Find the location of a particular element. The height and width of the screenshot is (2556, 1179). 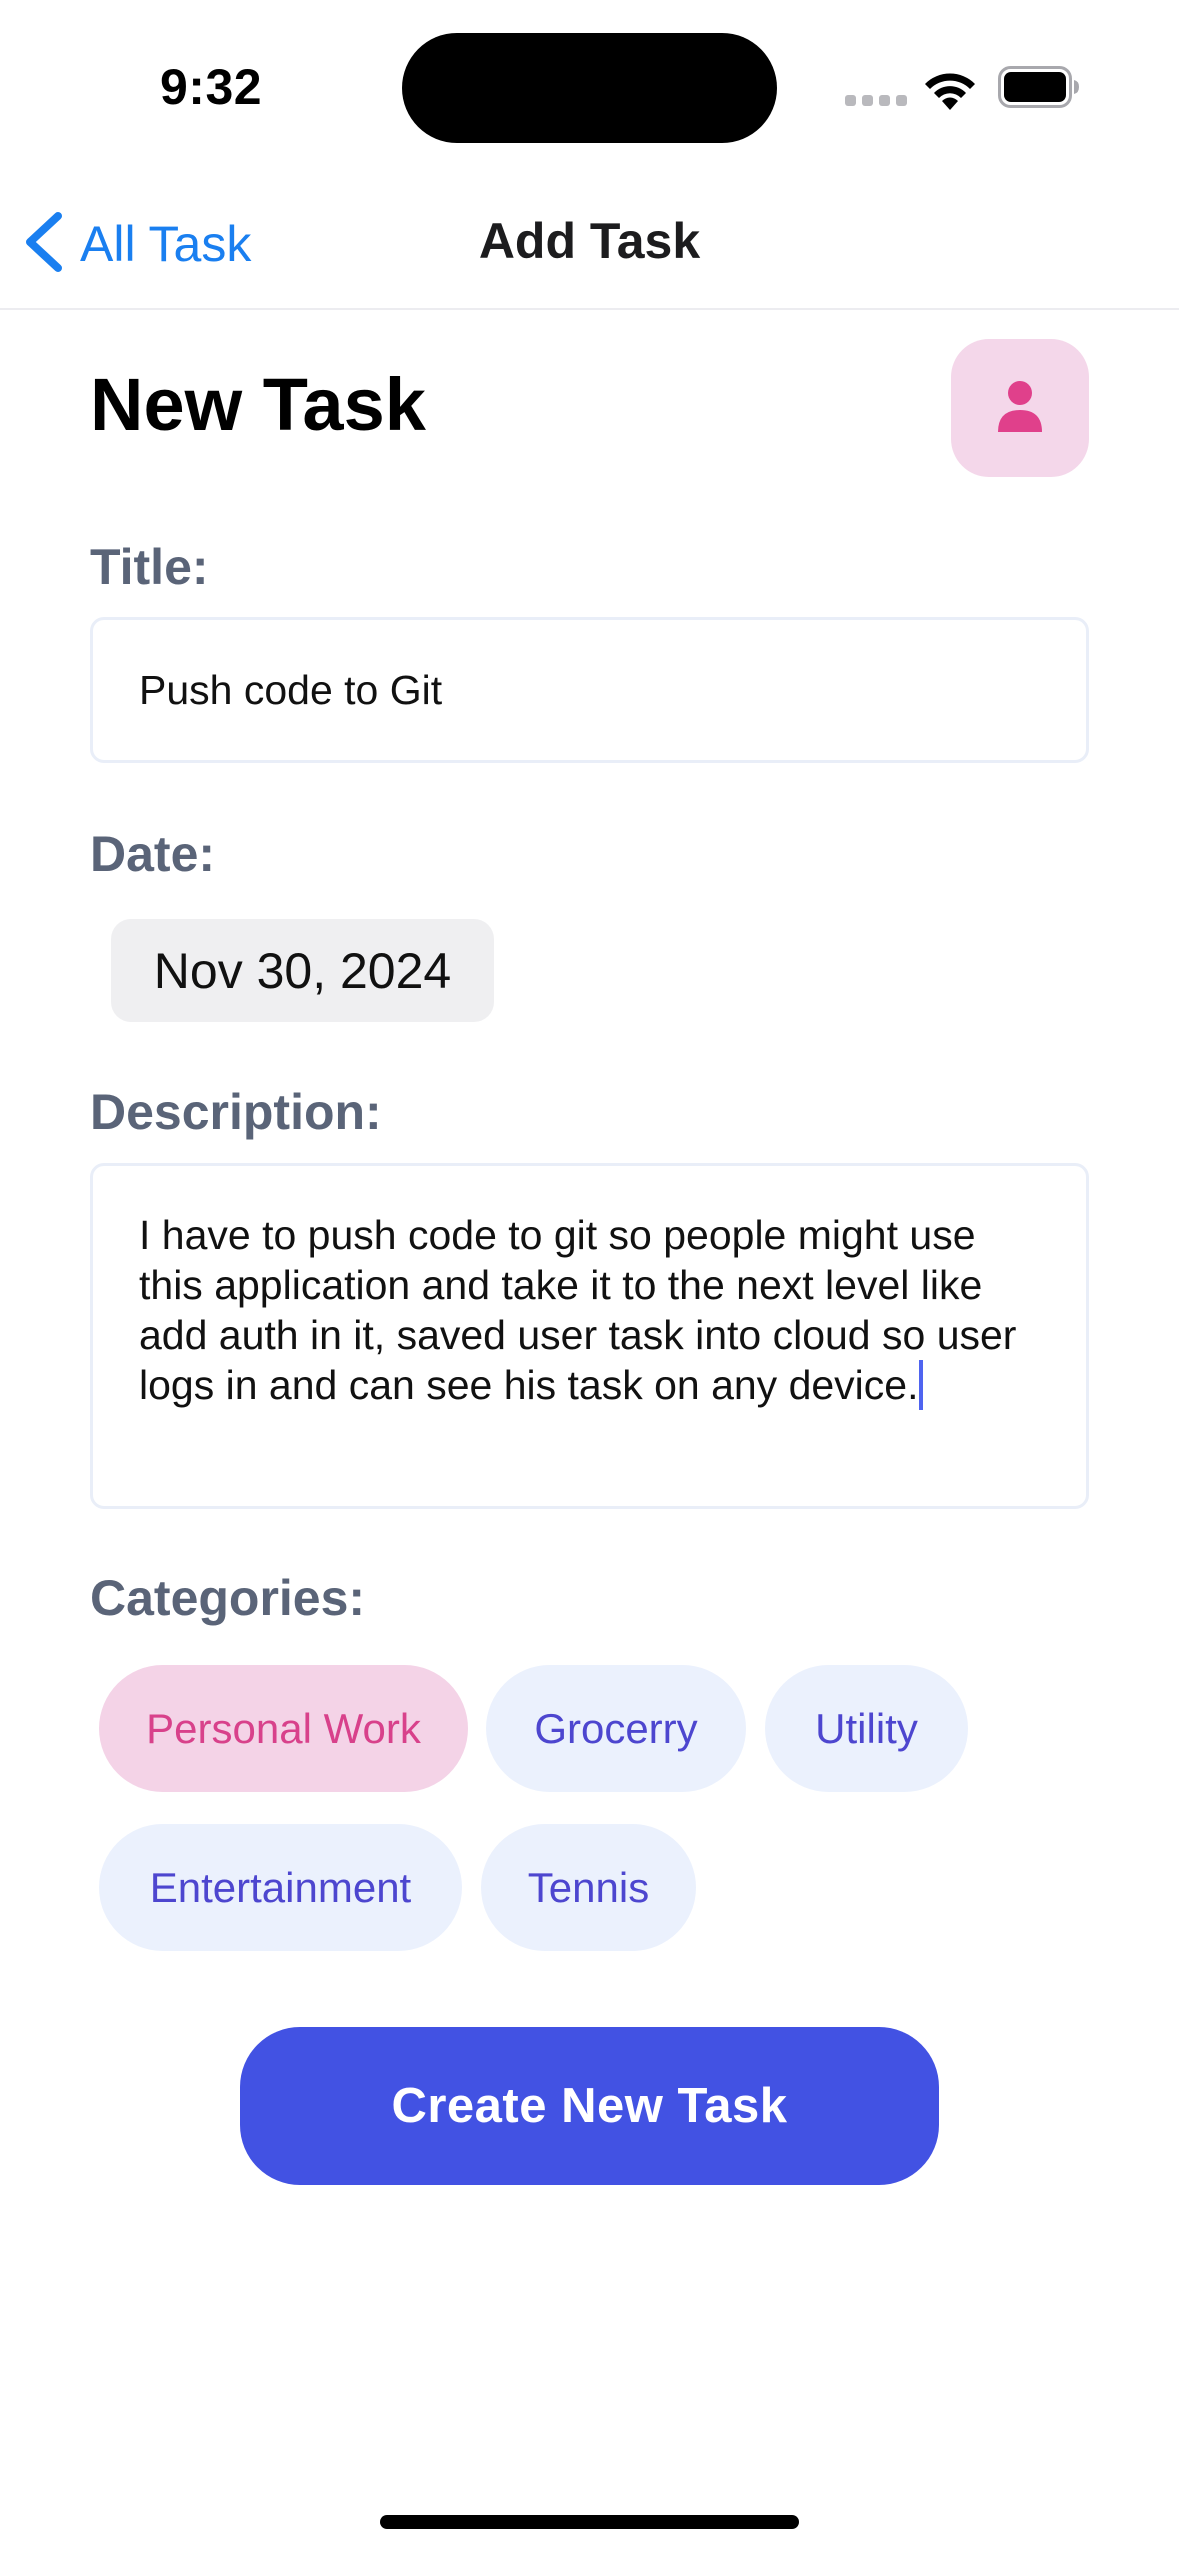

text-cursor is located at coordinates (921, 1385).